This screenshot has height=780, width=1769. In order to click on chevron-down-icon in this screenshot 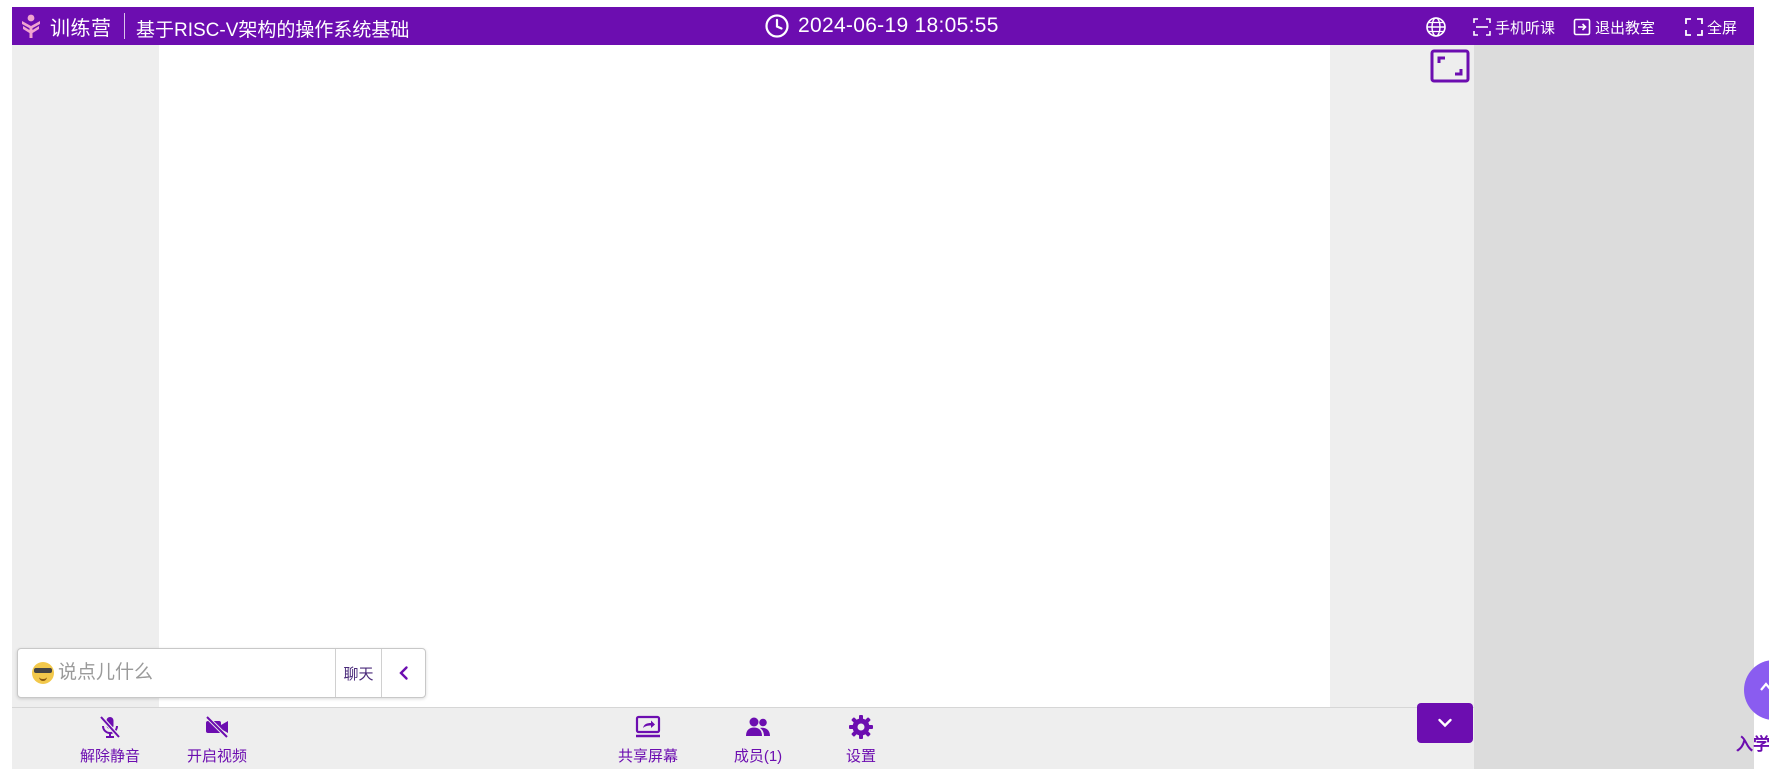, I will do `click(1445, 723)`.